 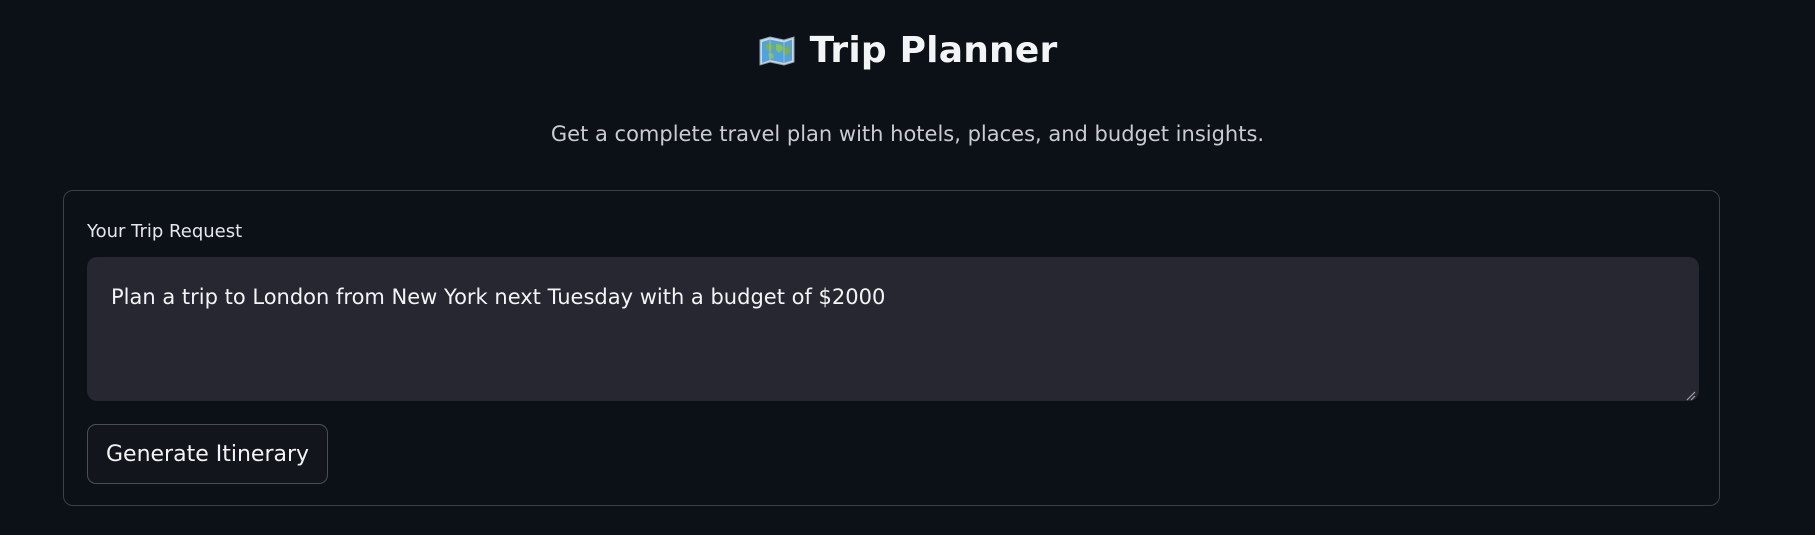 What do you see at coordinates (933, 50) in the screenshot?
I see `page-title: Trip Planner` at bounding box center [933, 50].